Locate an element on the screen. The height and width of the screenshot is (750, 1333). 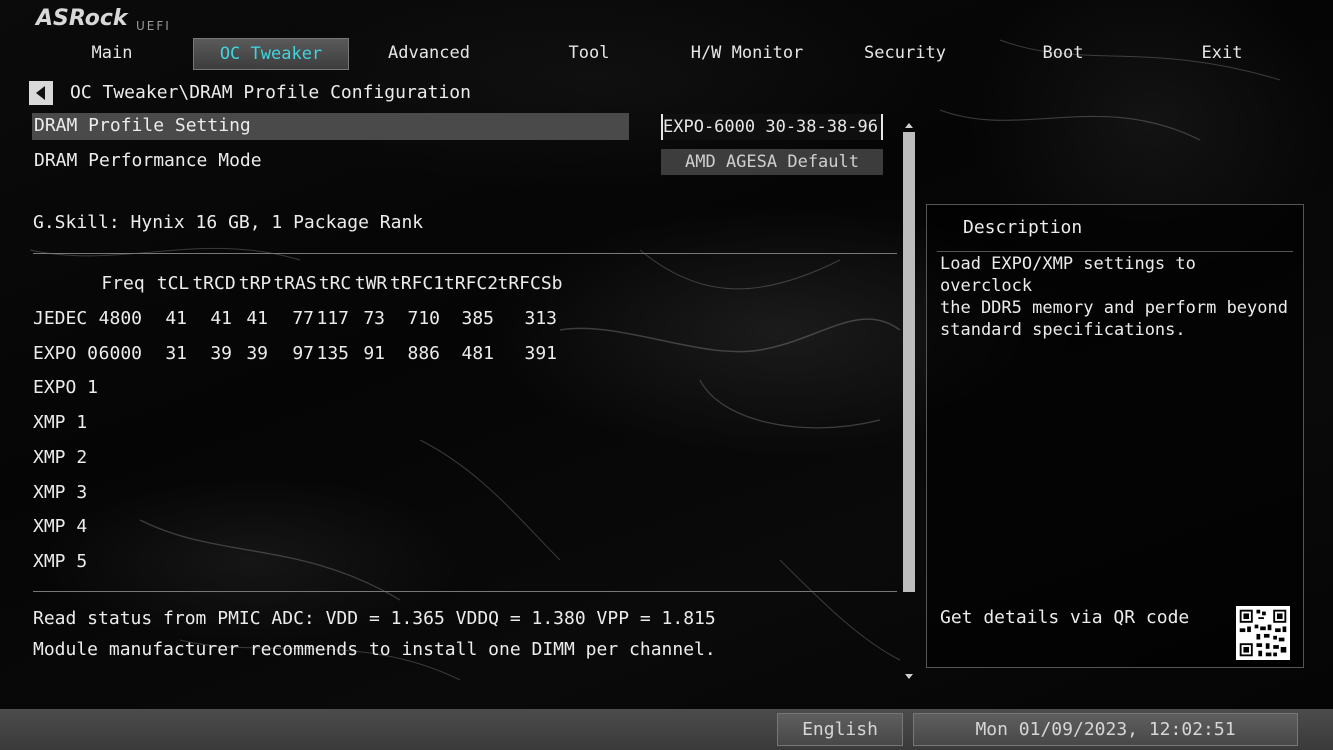
timing-cell: 710 is located at coordinates (423, 318).